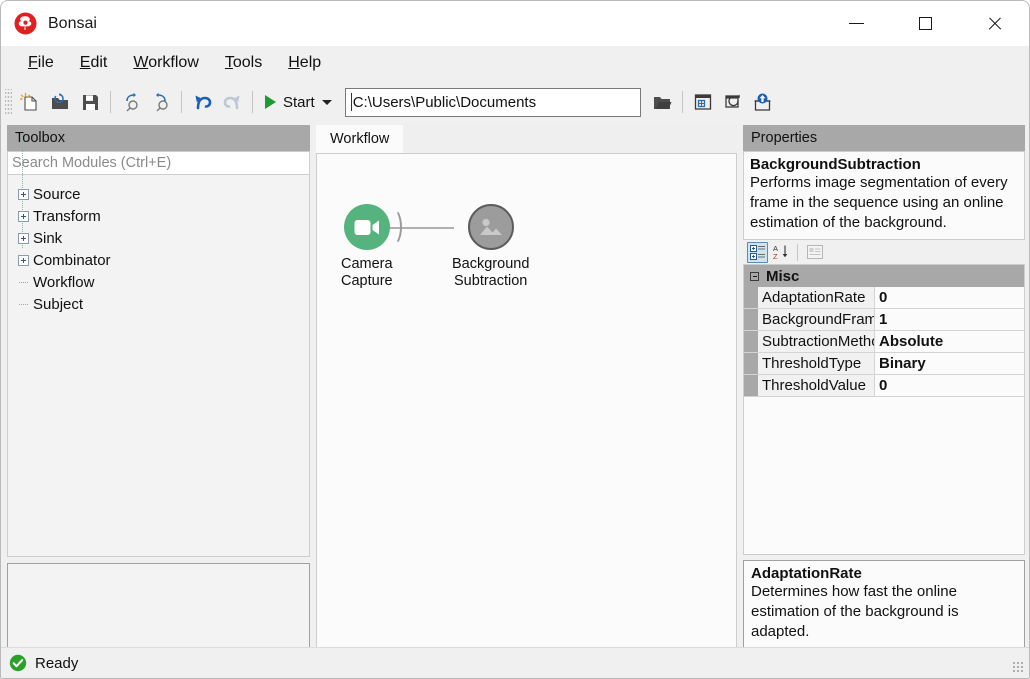 The height and width of the screenshot is (679, 1030). Describe the element at coordinates (775, 256) in the screenshot. I see `svg-text: Z` at that location.